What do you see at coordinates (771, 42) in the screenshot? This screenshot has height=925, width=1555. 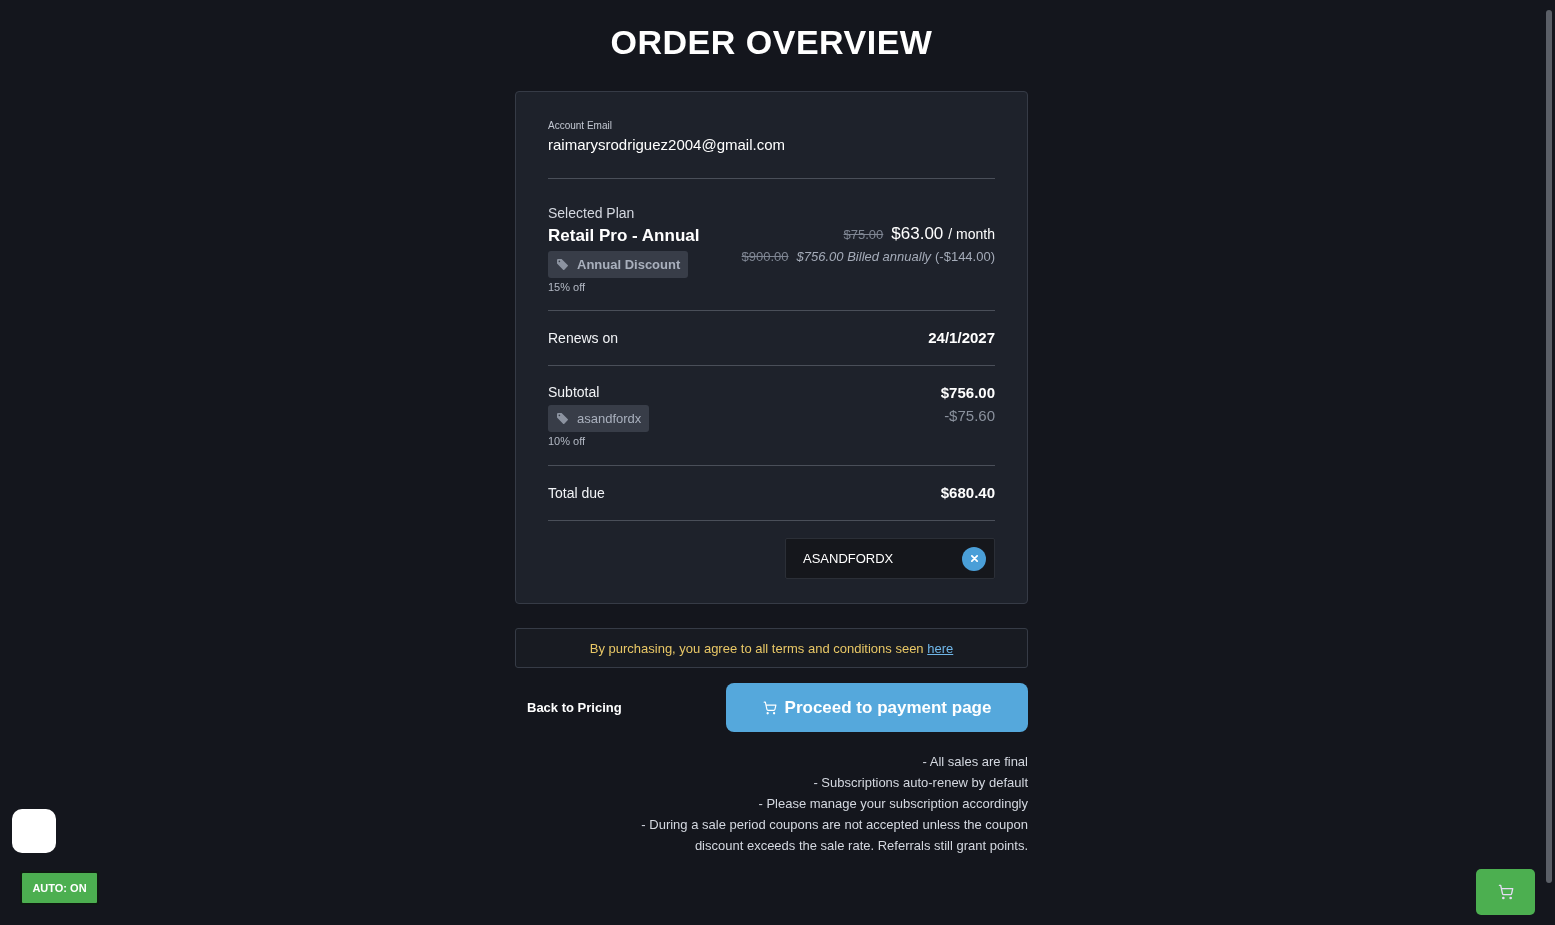 I see `page-title: ORDER OVERVIEW` at bounding box center [771, 42].